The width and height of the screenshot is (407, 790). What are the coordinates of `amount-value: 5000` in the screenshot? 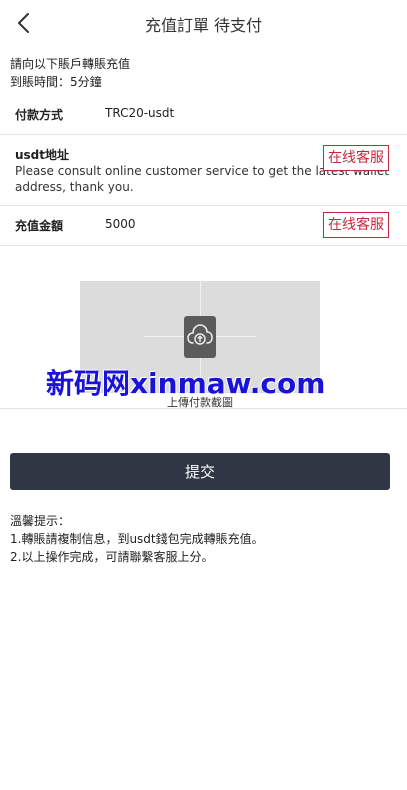 It's located at (120, 224).